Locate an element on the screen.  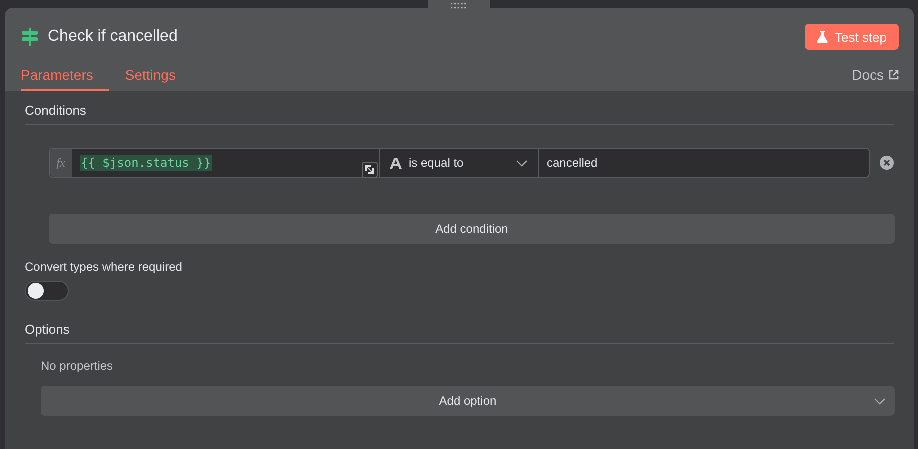
tab: Settings is located at coordinates (158, 78).